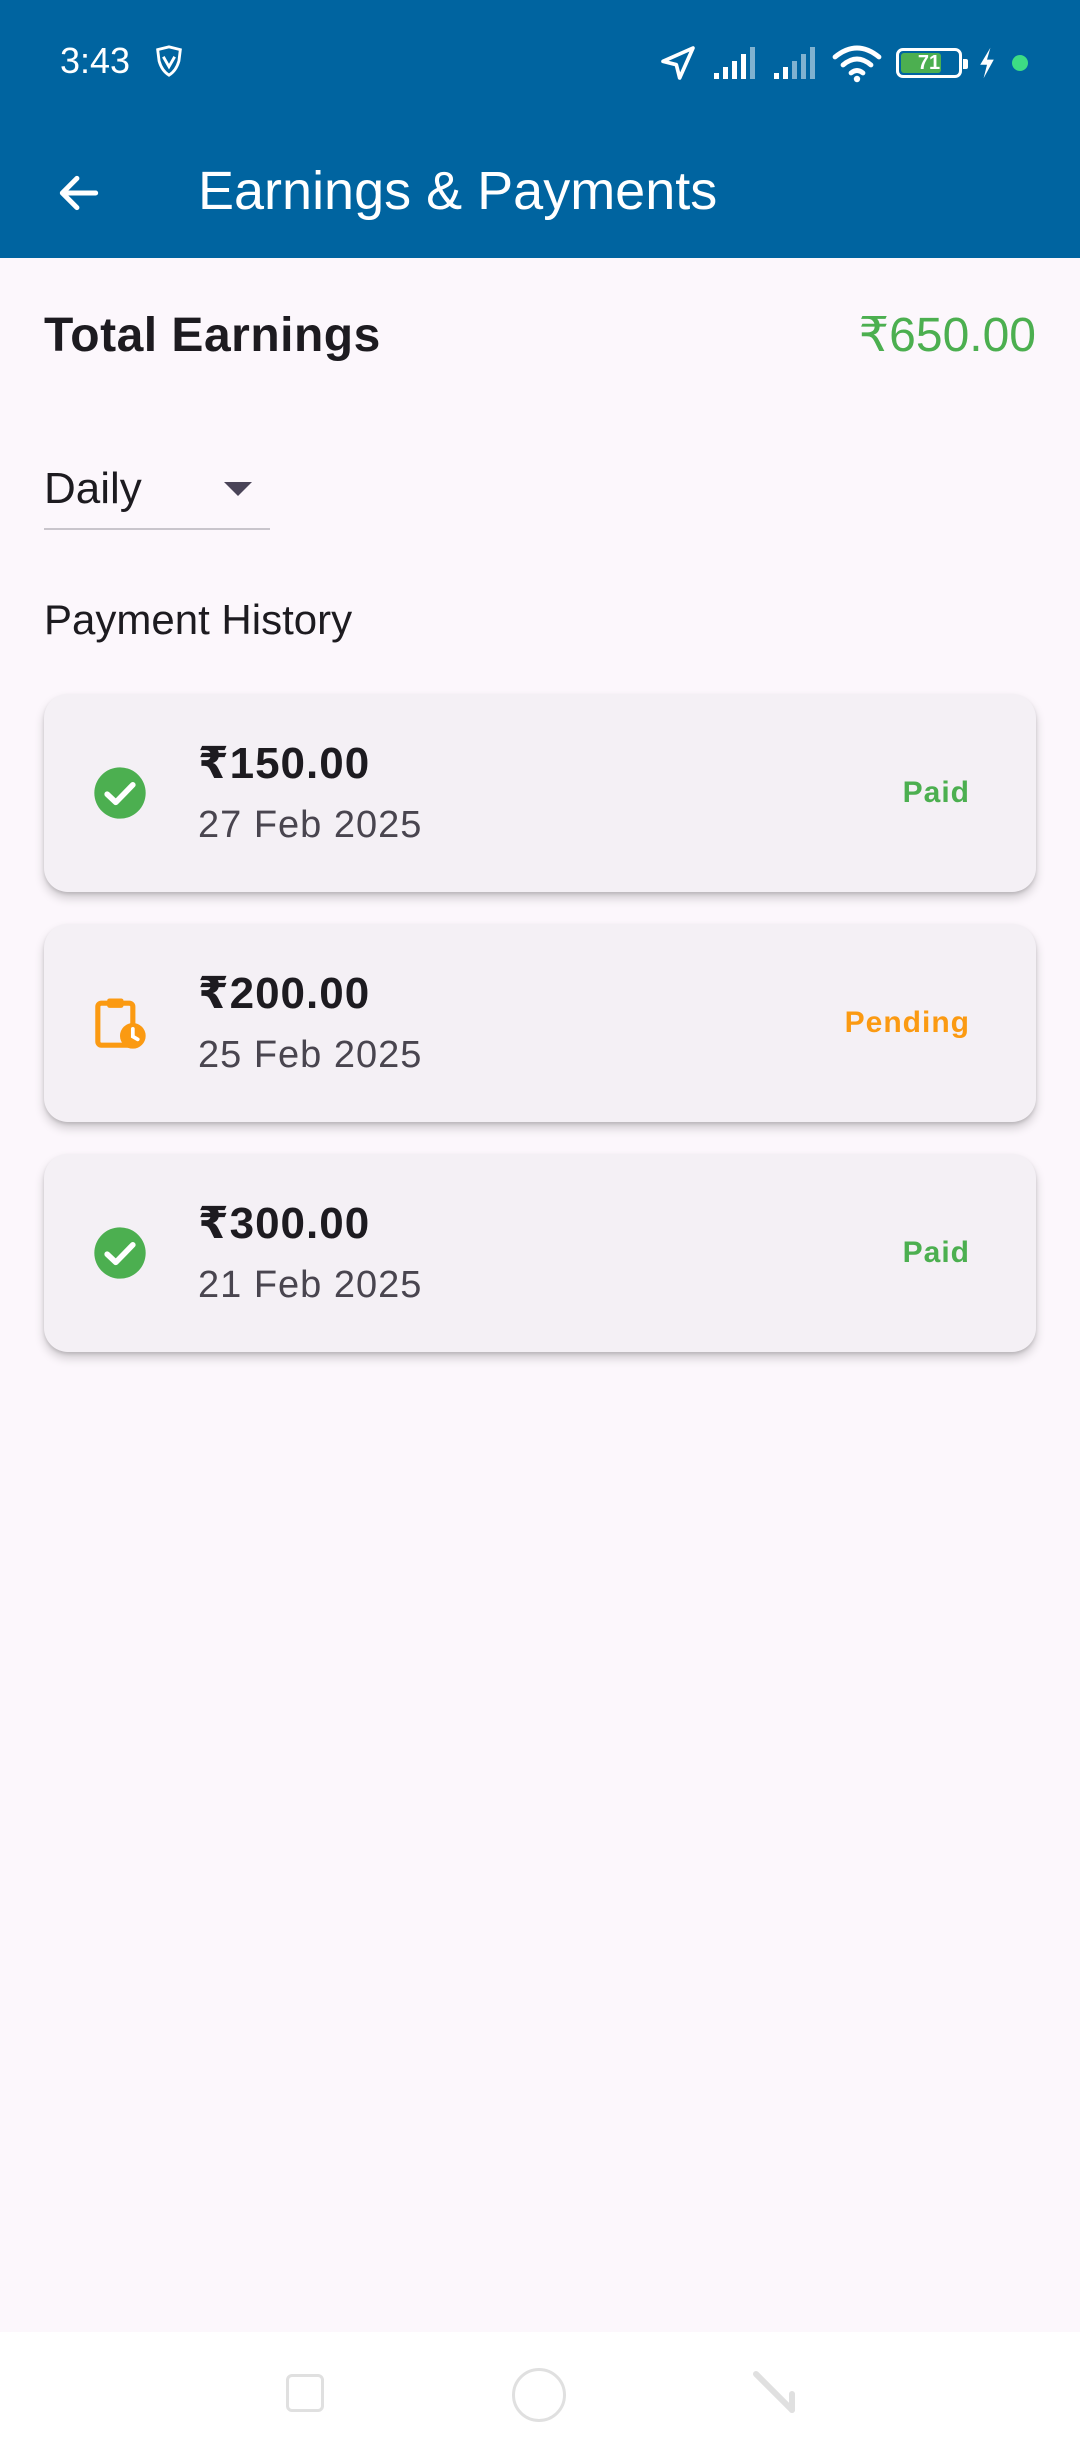  Describe the element at coordinates (284, 993) in the screenshot. I see `payment-amount: ₹200.00` at that location.